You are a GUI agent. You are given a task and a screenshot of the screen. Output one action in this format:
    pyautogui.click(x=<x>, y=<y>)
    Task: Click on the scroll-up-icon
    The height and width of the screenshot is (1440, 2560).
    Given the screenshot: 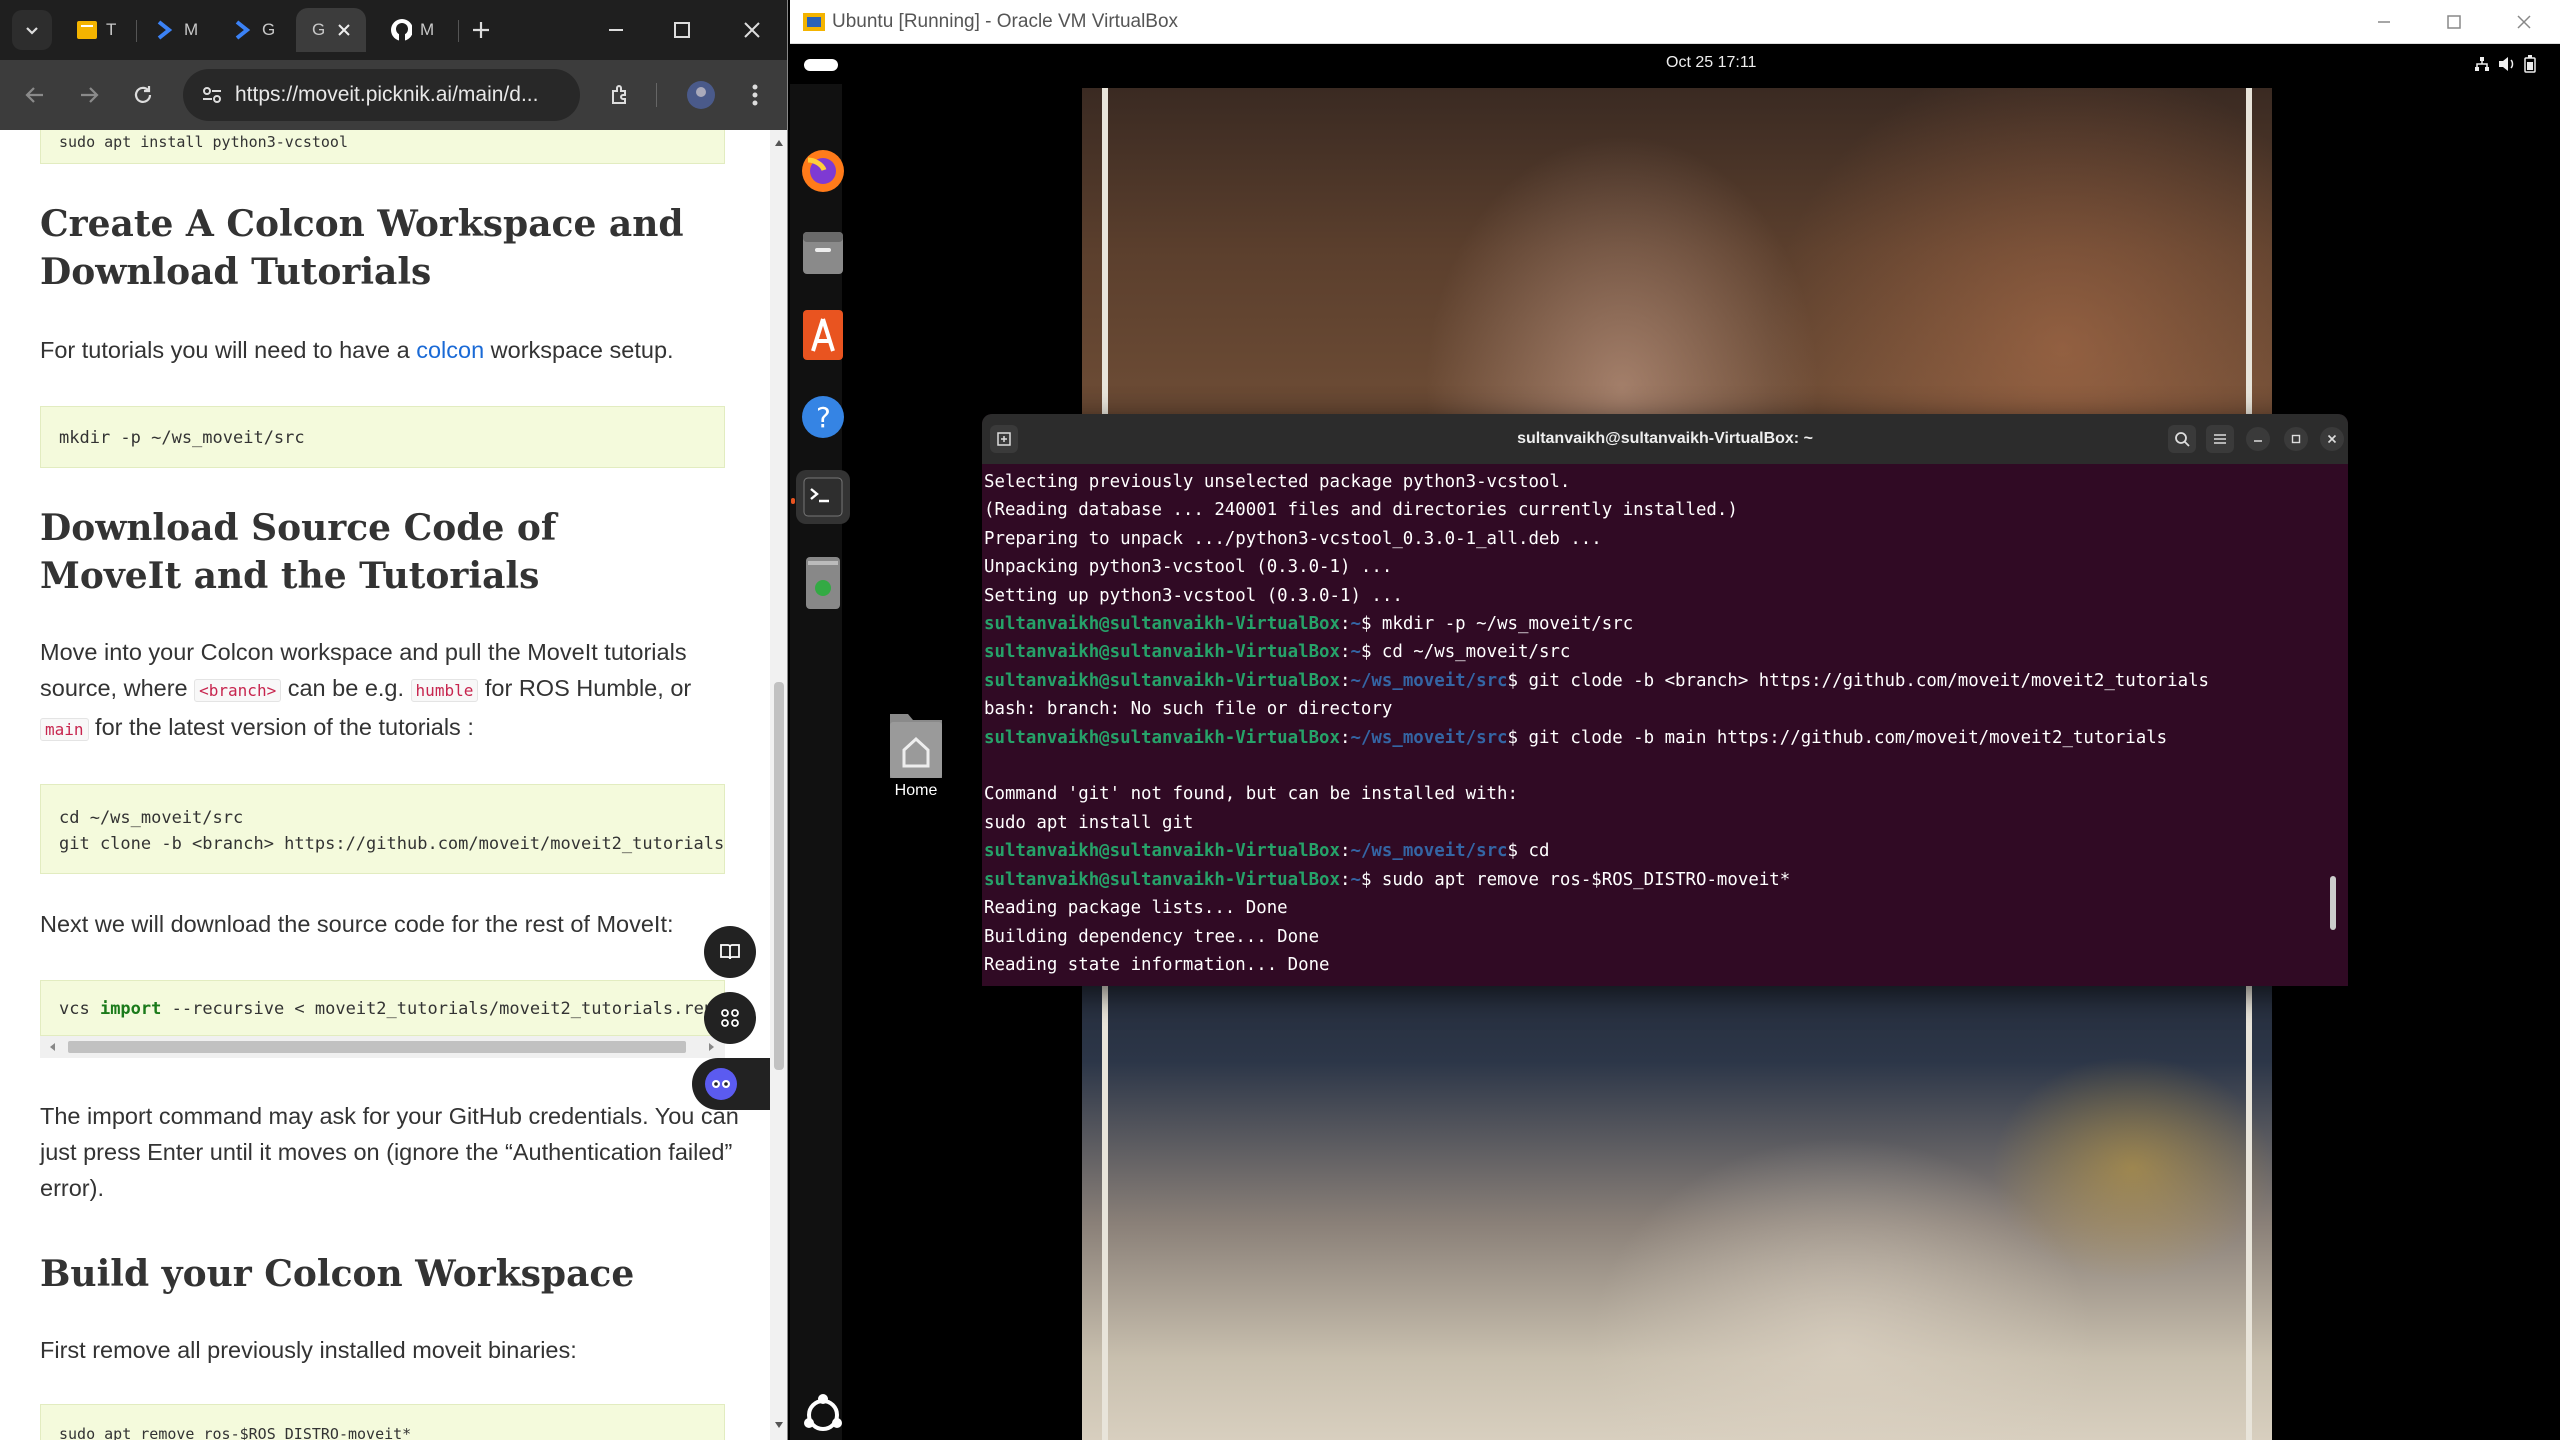 What is the action you would take?
    pyautogui.click(x=779, y=143)
    